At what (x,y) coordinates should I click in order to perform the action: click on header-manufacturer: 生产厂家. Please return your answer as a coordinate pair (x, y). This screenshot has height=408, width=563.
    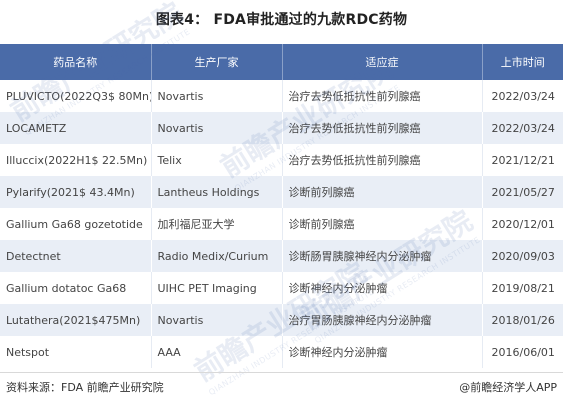
    Looking at the image, I should click on (217, 62).